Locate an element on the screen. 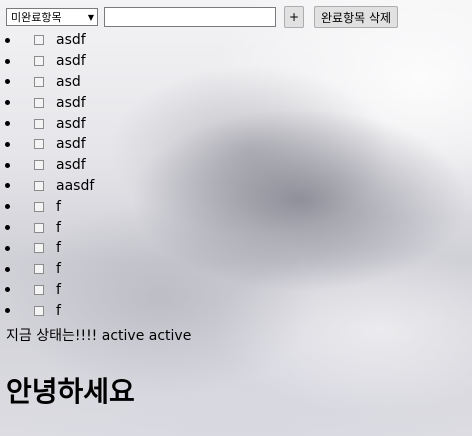 The height and width of the screenshot is (436, 472). toolbar: 미완료항목 ▼ + 완료항목 삭제 is located at coordinates (202, 17).